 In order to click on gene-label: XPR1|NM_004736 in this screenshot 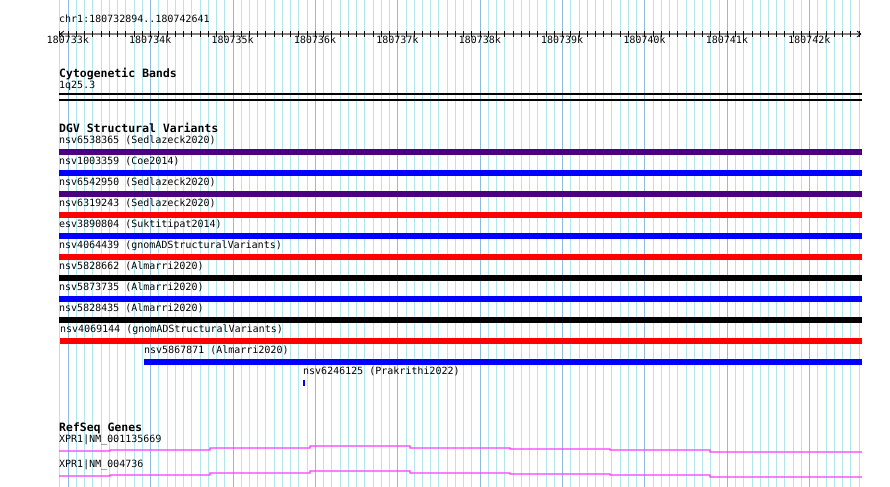, I will do `click(101, 465)`.